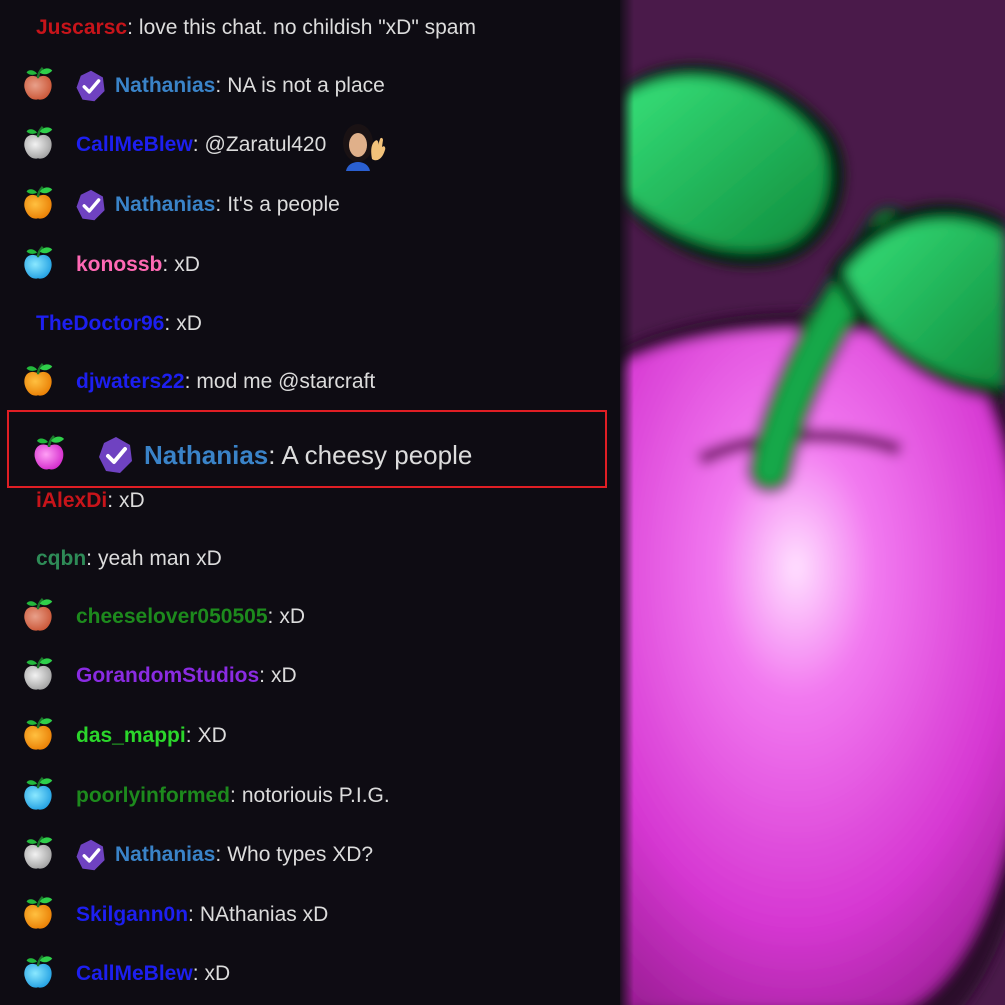 This screenshot has width=1005, height=1005. What do you see at coordinates (310, 974) in the screenshot?
I see `chat-message: CallMeBlew: xD` at bounding box center [310, 974].